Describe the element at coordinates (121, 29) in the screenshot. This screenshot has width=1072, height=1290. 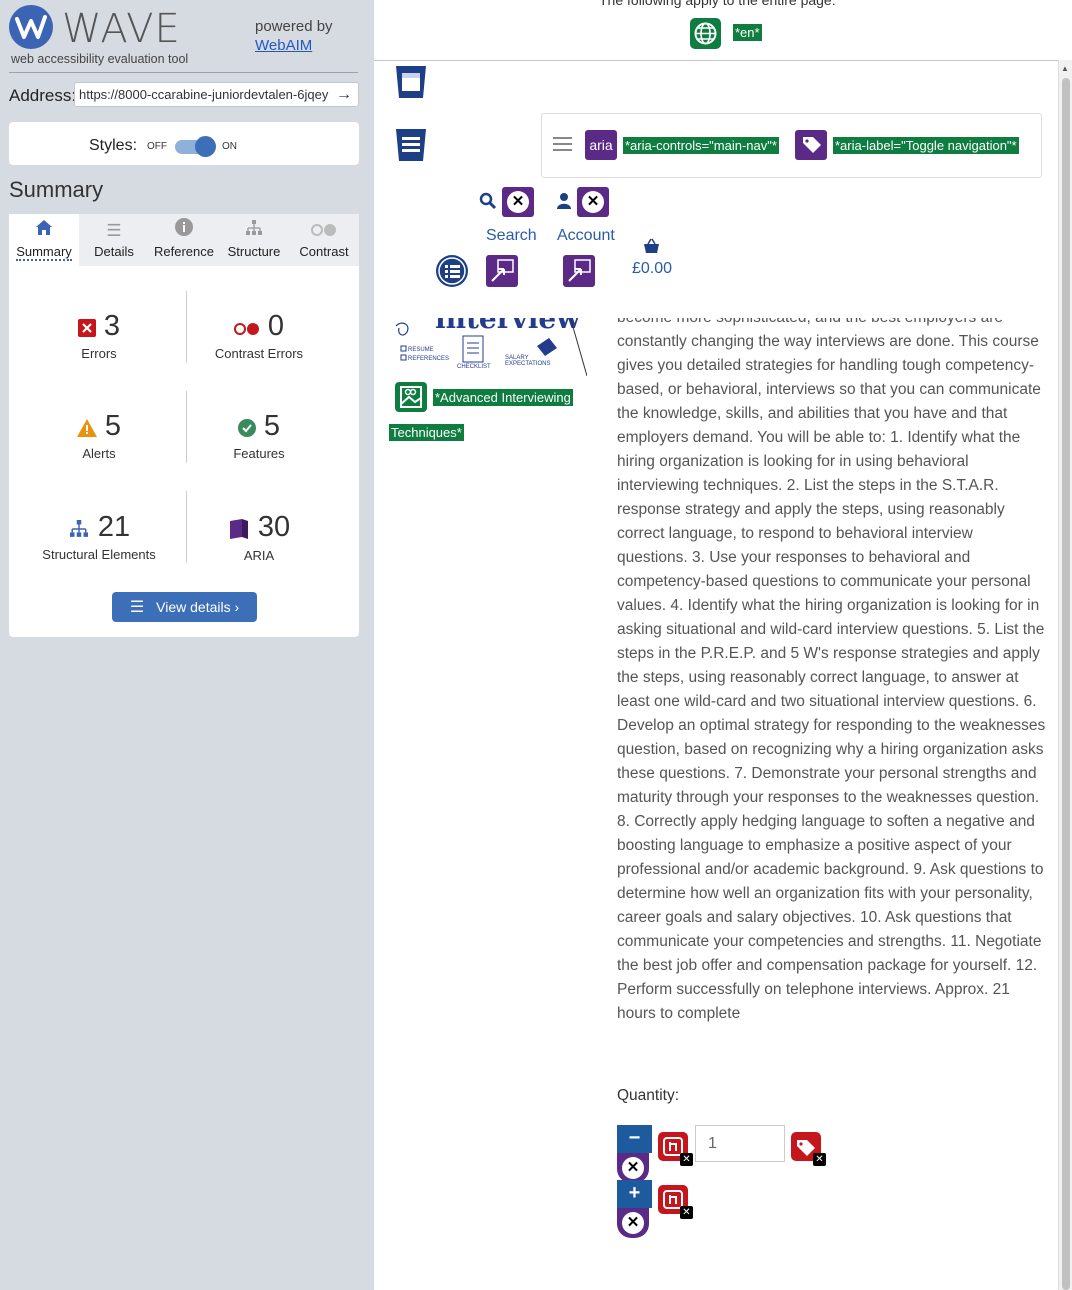
I see `wave-logo-text: WAVE` at that location.